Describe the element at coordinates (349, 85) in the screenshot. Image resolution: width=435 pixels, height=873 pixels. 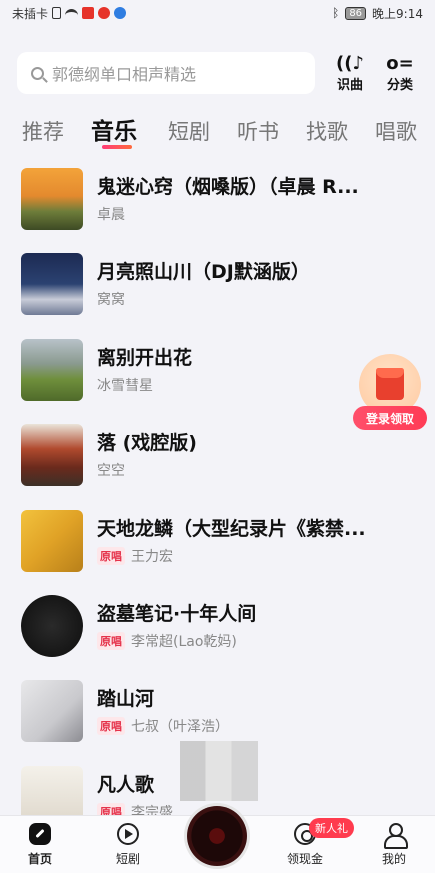
I see `recognize-label: 识曲` at that location.